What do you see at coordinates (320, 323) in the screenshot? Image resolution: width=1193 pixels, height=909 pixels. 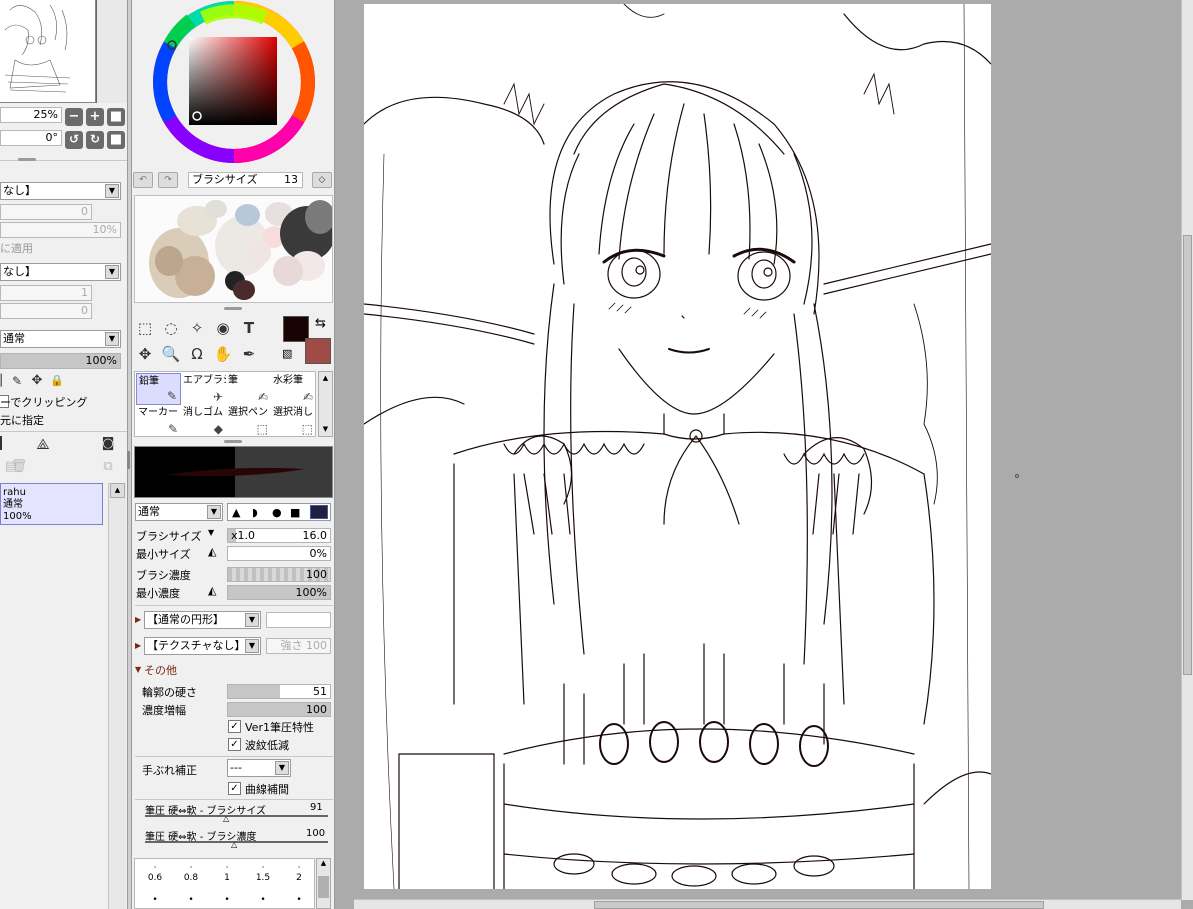 I see `swap-colors-icon: ⇆` at bounding box center [320, 323].